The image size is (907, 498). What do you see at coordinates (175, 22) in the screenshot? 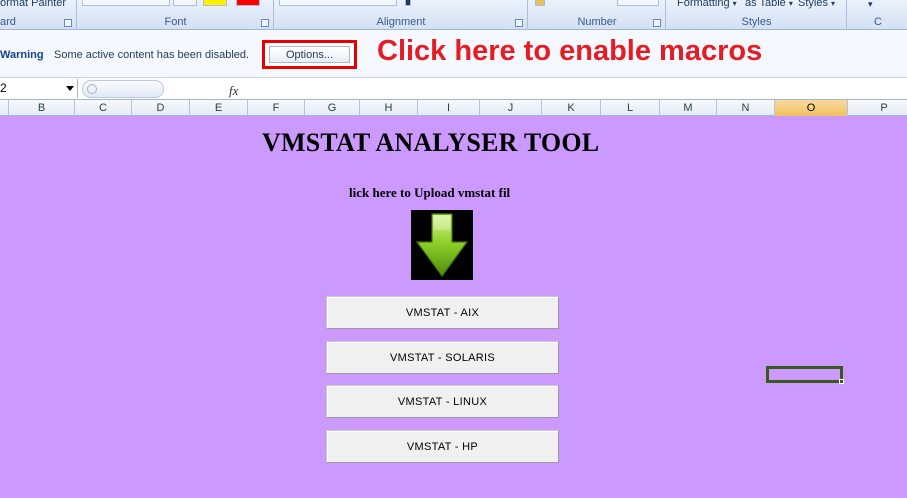
I see `font-group-label: Font` at bounding box center [175, 22].